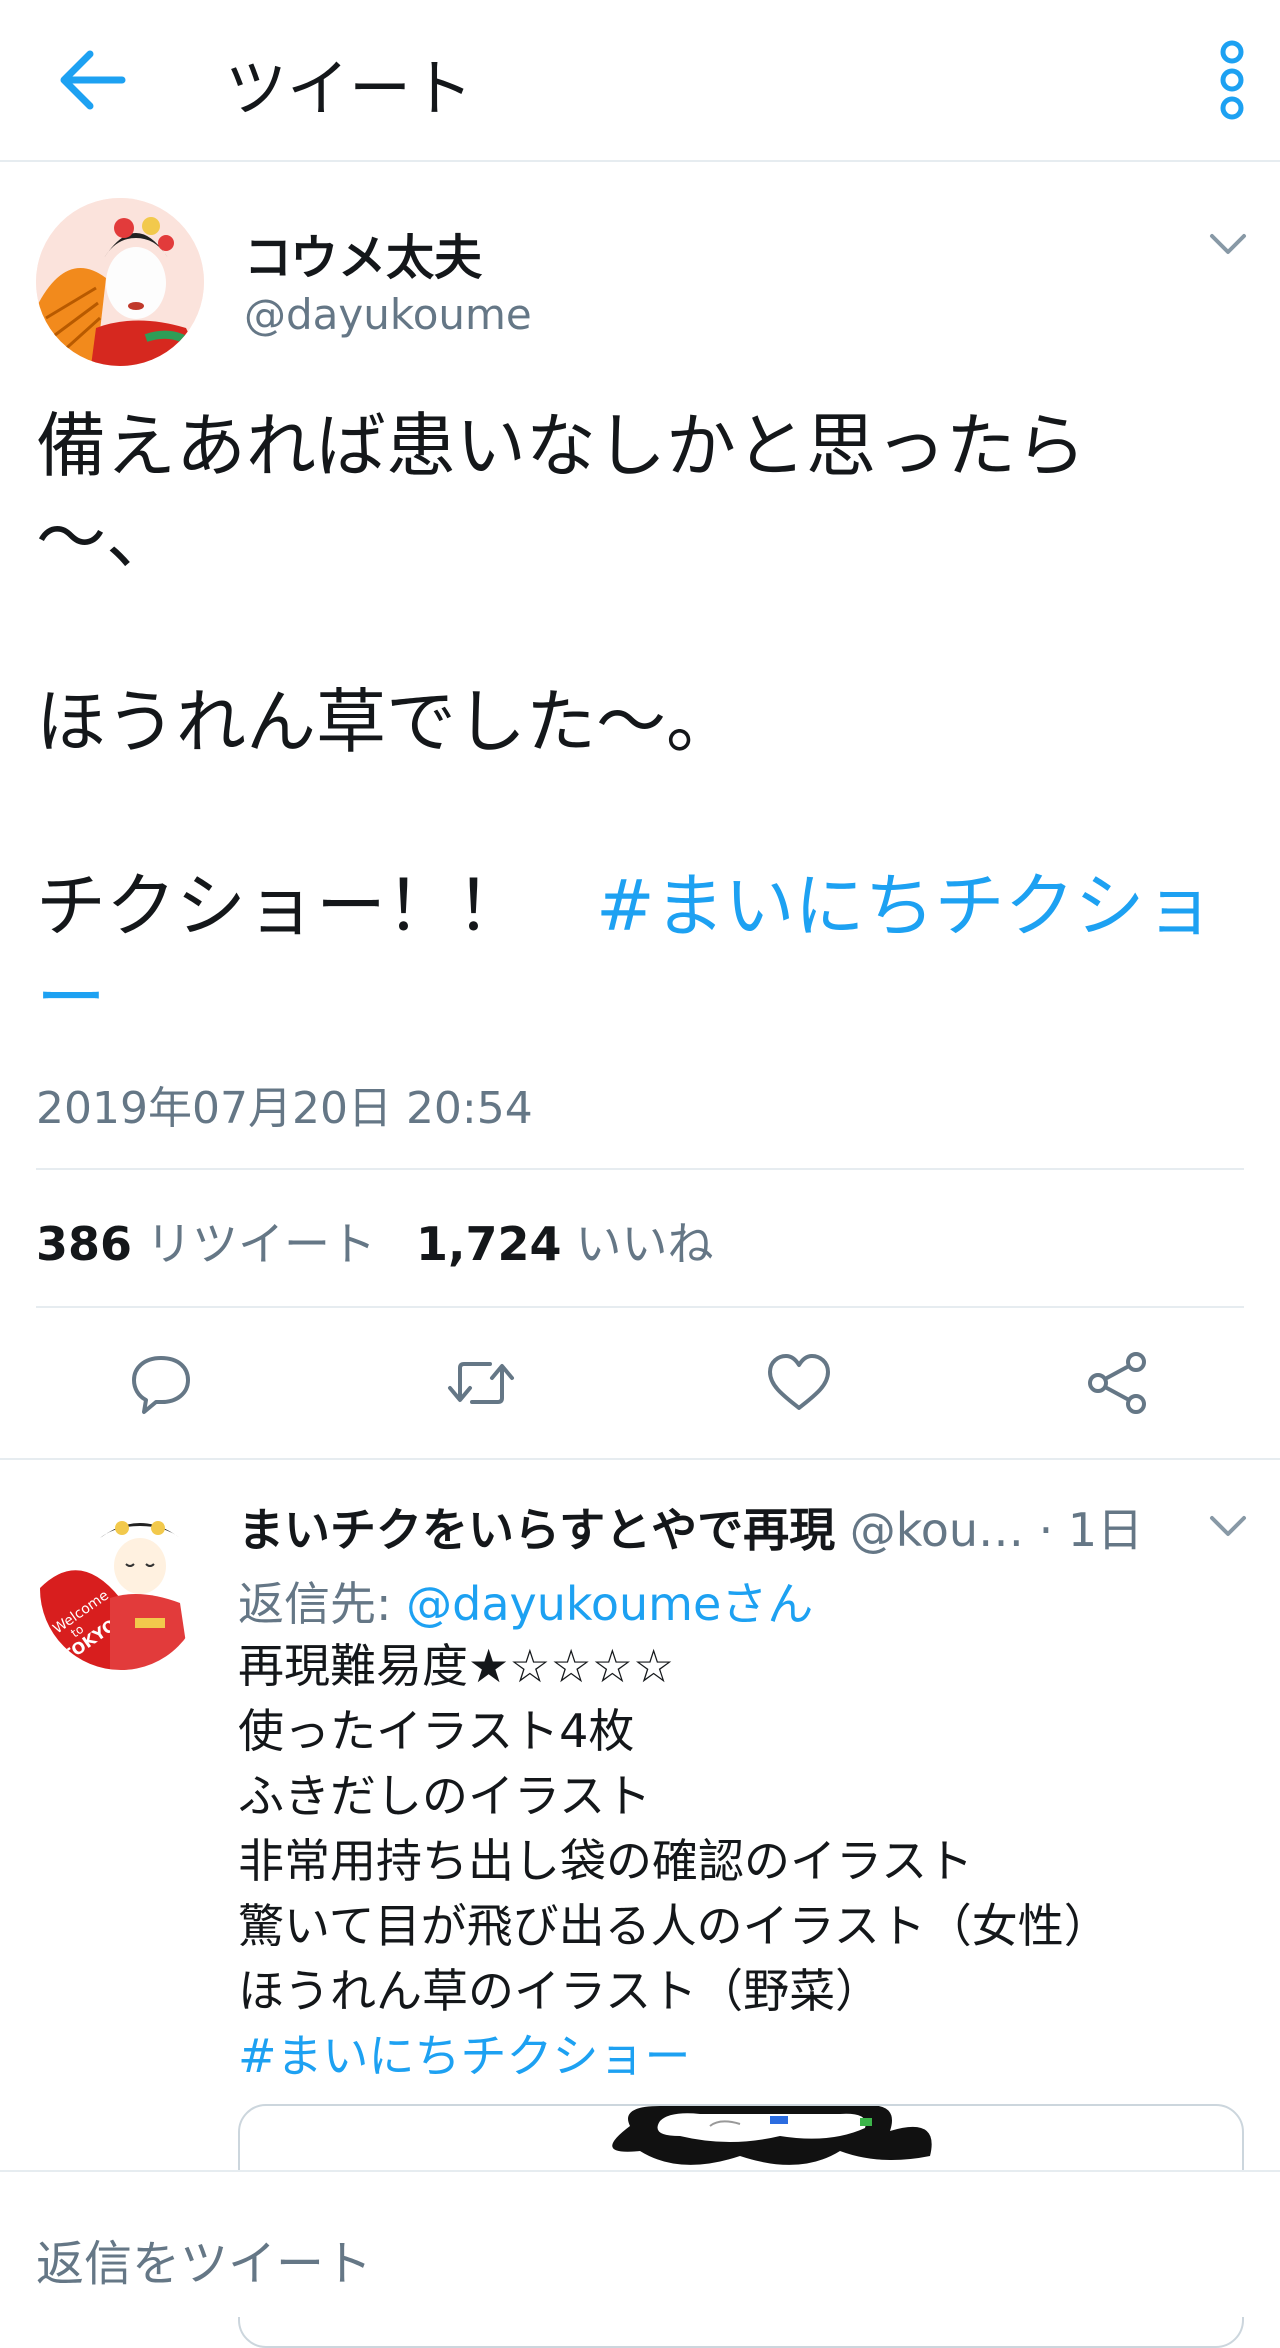  I want to click on tweet-timestamp: 2019年07月20日 20:54, so click(284, 1108).